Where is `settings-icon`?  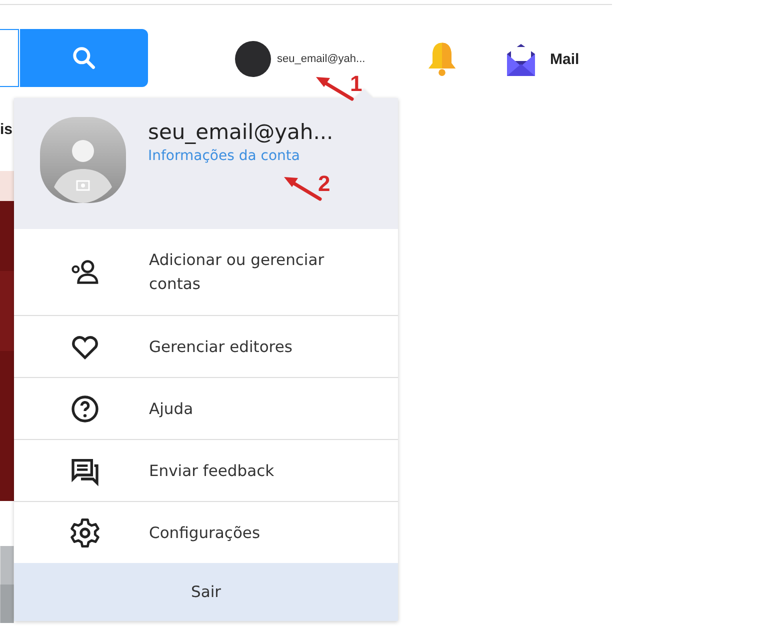 settings-icon is located at coordinates (85, 532).